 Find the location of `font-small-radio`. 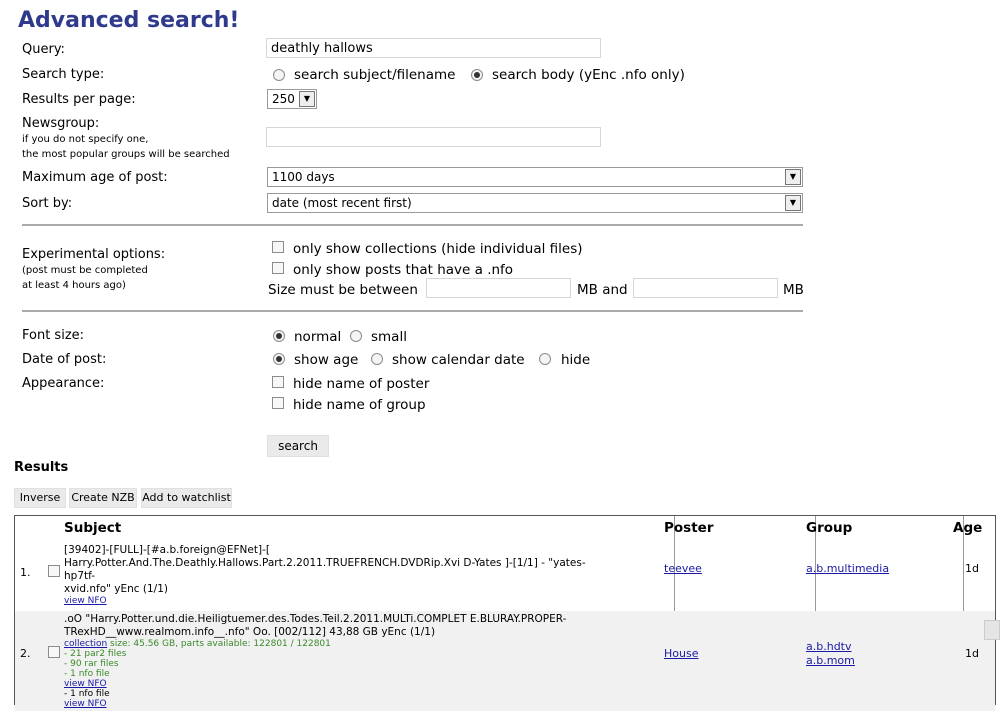

font-small-radio is located at coordinates (356, 336).